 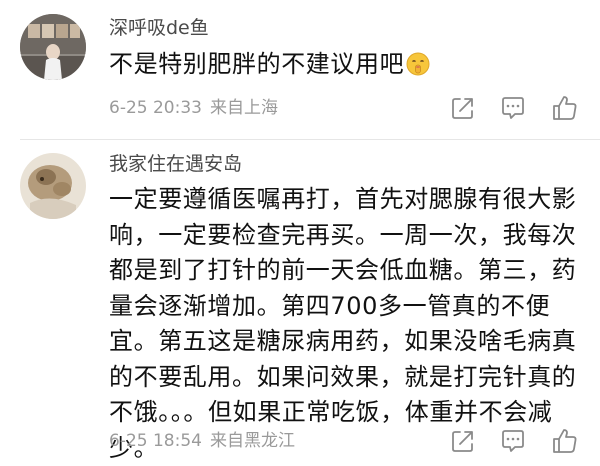 What do you see at coordinates (257, 64) in the screenshot?
I see `comment-text-body: 不是特别肥胖的不建议用吧` at bounding box center [257, 64].